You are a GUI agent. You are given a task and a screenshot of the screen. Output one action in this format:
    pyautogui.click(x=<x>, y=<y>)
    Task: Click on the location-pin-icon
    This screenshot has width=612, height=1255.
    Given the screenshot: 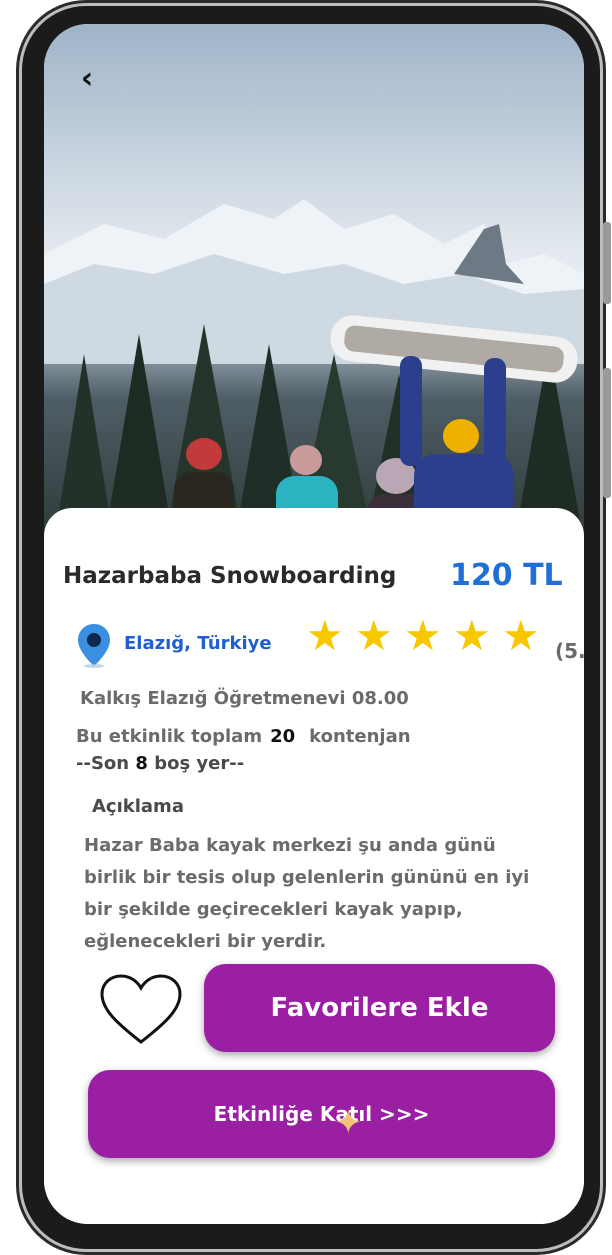 What is the action you would take?
    pyautogui.click(x=94, y=646)
    